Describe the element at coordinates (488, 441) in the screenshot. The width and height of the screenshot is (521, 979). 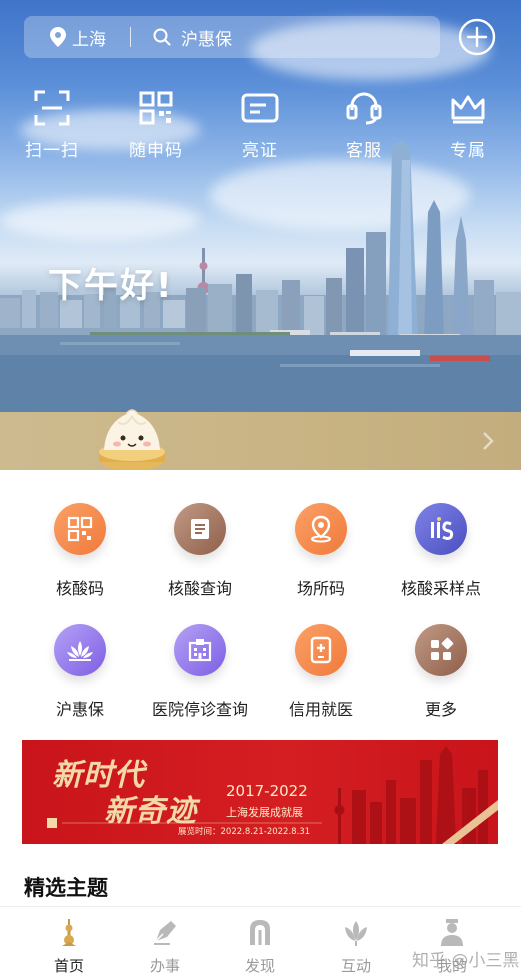
I see `chevron-right-icon` at that location.